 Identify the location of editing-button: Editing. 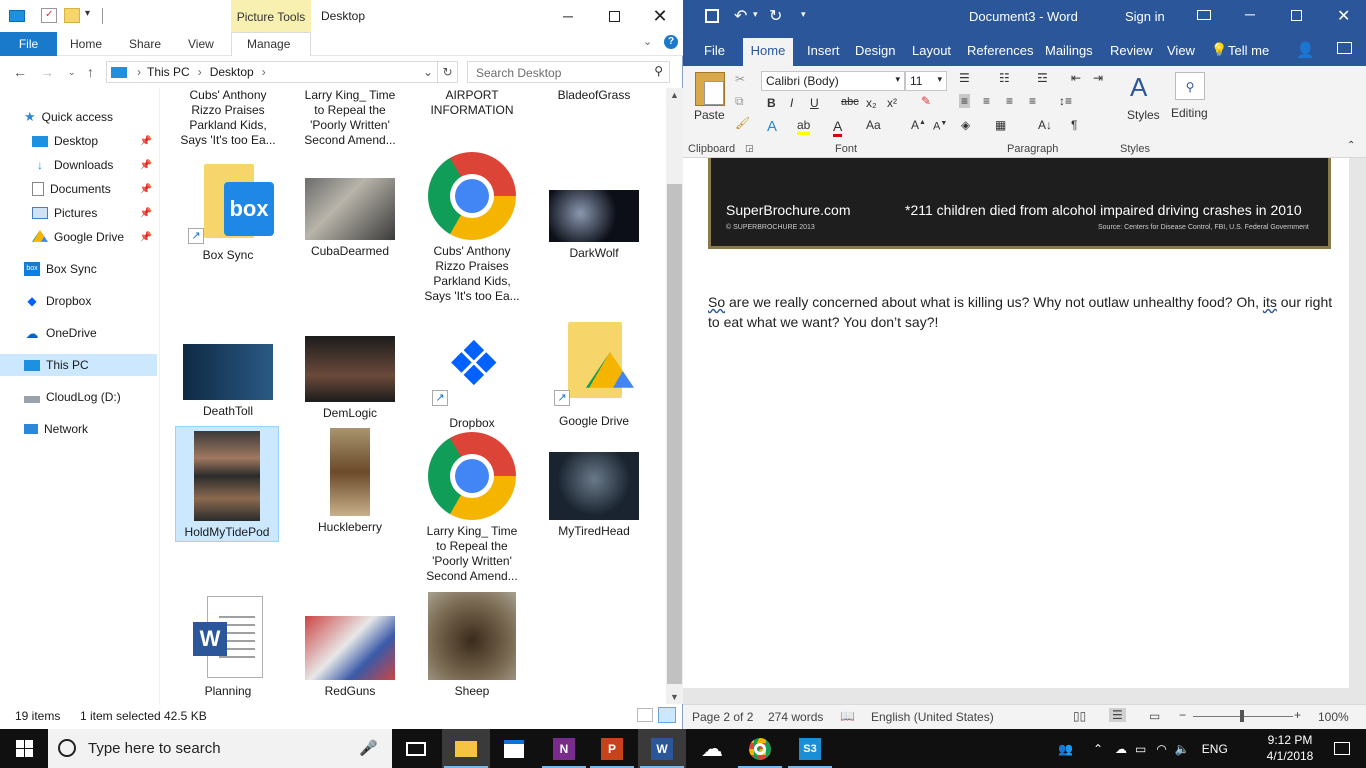
(1189, 113).